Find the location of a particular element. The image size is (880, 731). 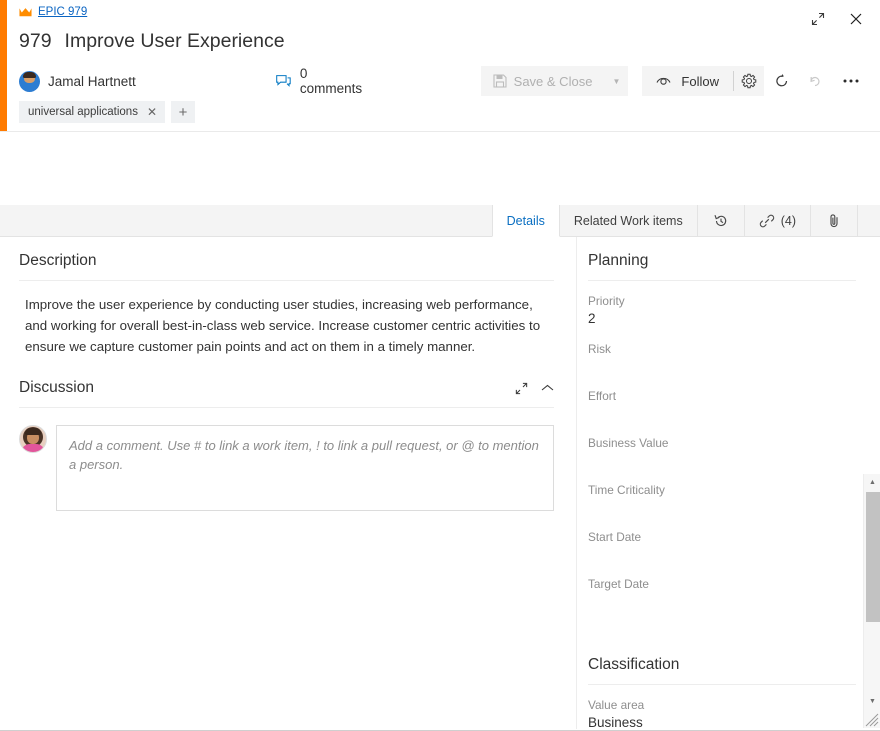

tab-details: Details is located at coordinates (525, 221).